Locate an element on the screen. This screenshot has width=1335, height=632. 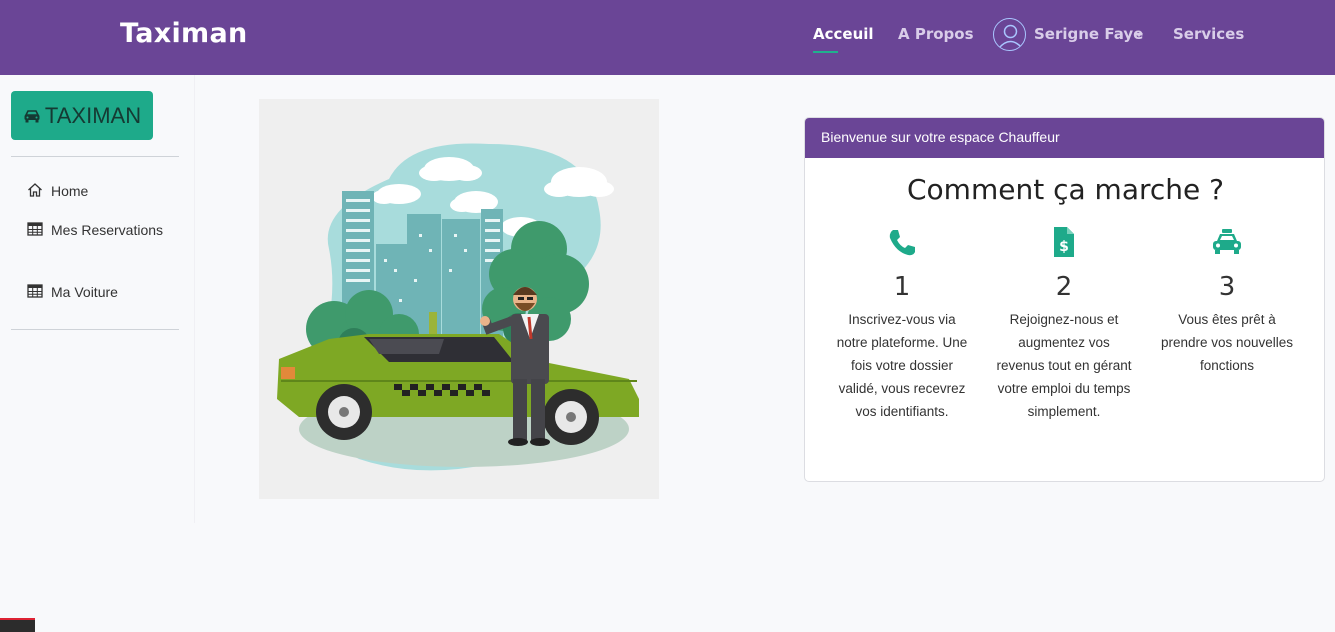
sidebar-item-home: Home is located at coordinates (57, 191).